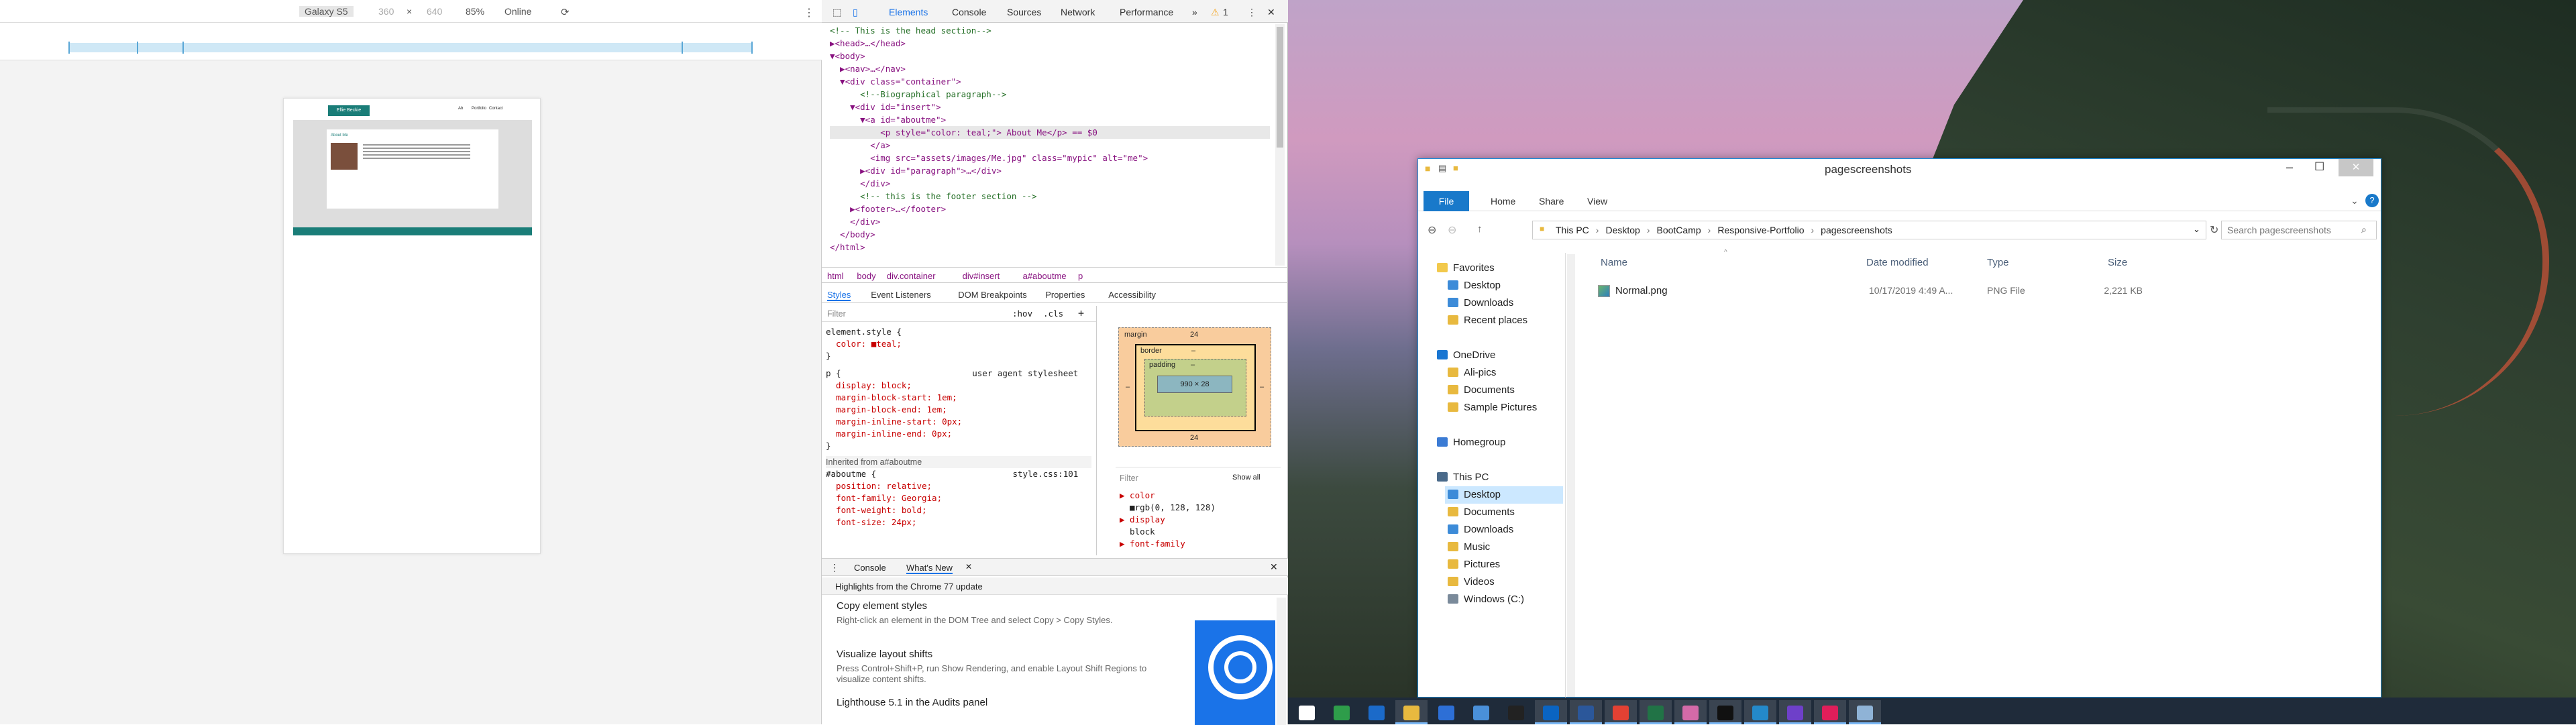 This screenshot has width=2576, height=725. I want to click on address-segment: Responsive-Portfolio, so click(1760, 230).